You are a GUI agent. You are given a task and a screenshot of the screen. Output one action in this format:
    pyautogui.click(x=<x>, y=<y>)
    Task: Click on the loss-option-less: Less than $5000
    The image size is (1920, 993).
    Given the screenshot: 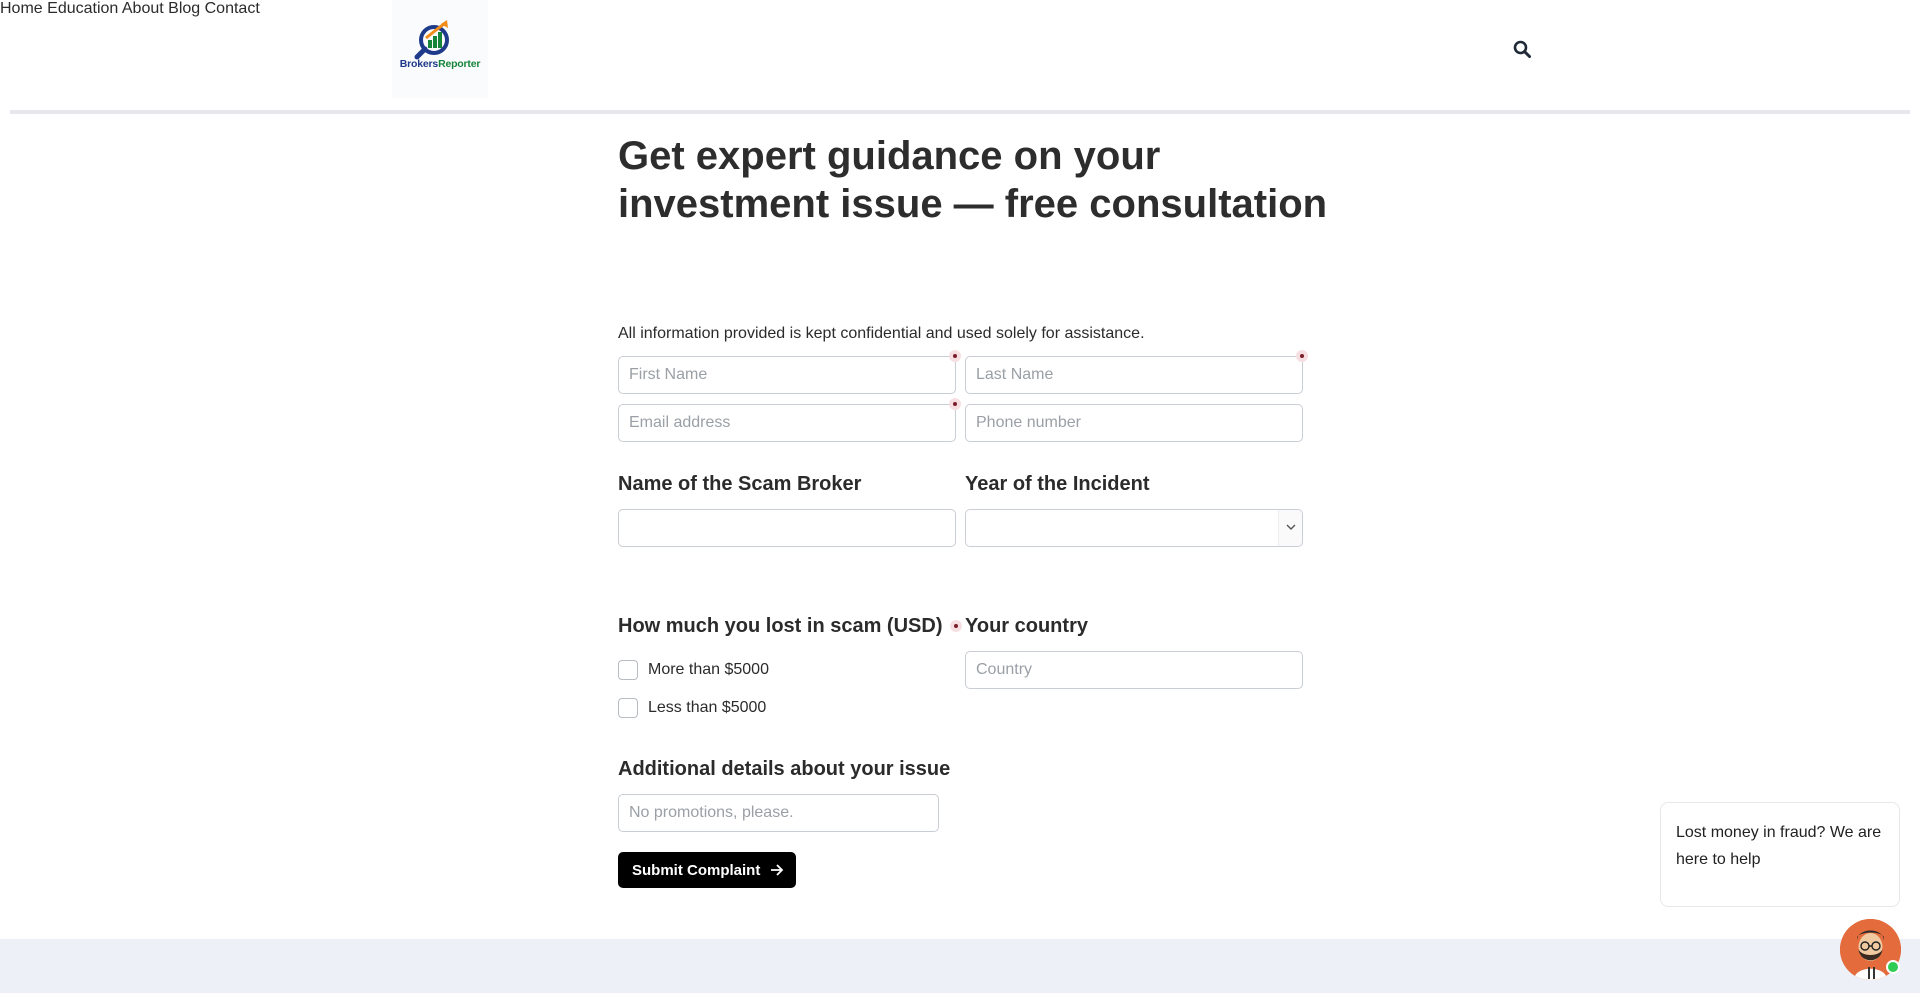 What is the action you would take?
    pyautogui.click(x=692, y=708)
    